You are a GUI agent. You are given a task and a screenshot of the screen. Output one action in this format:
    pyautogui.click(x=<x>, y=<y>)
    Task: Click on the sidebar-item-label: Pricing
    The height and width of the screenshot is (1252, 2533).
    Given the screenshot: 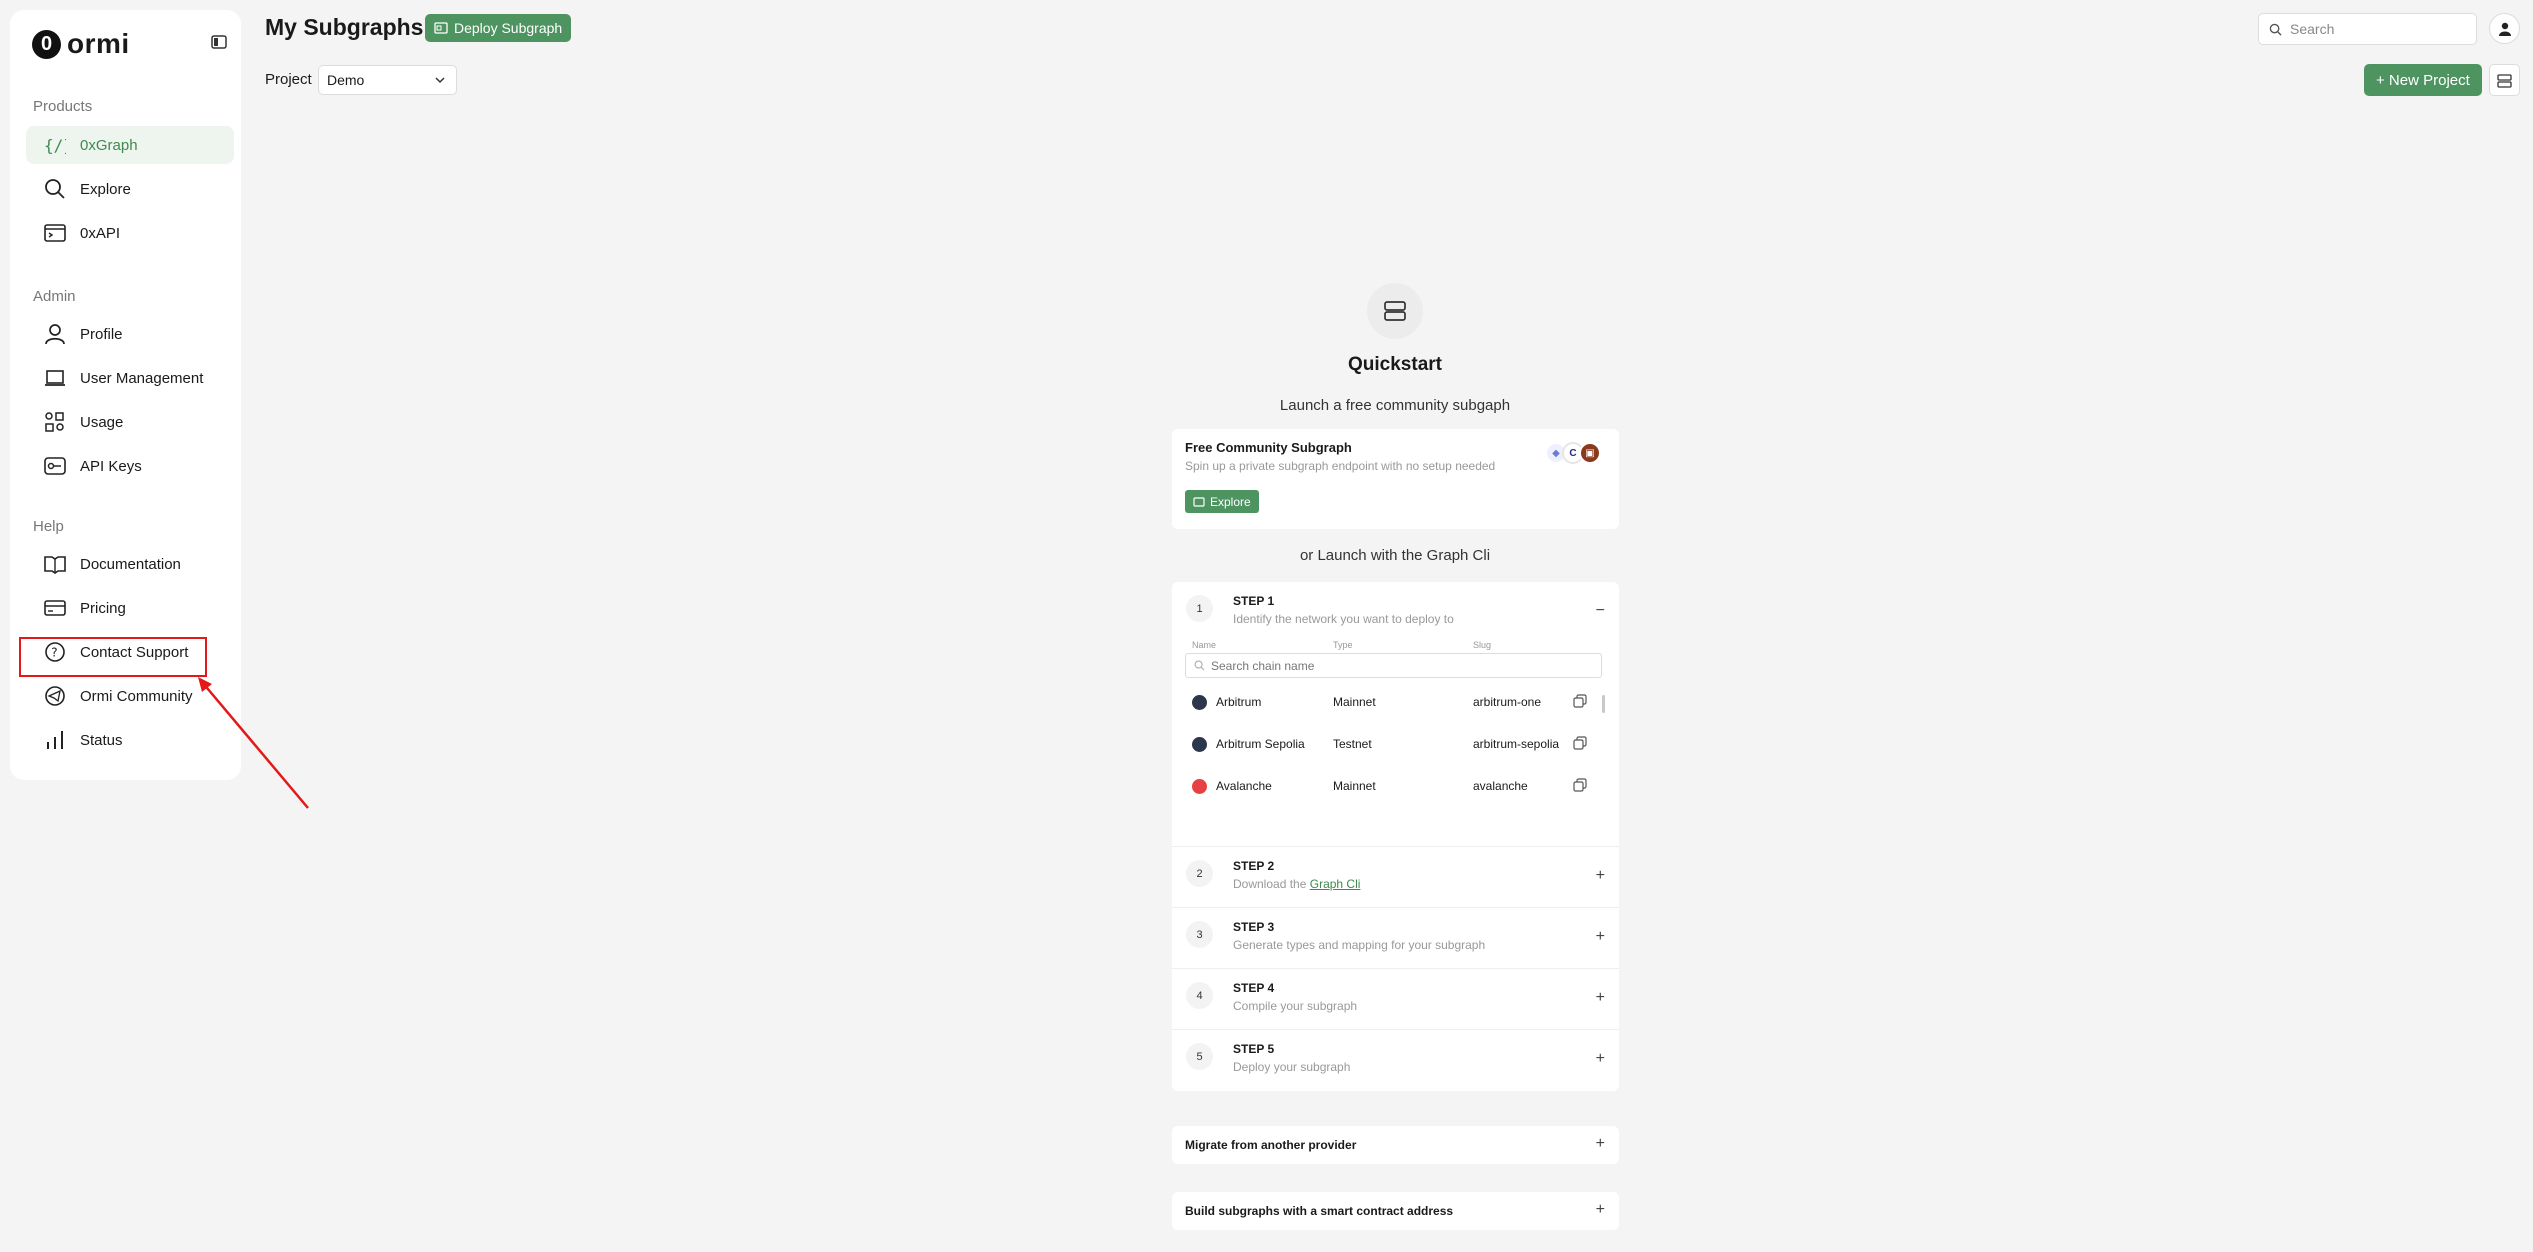 What is the action you would take?
    pyautogui.click(x=103, y=608)
    